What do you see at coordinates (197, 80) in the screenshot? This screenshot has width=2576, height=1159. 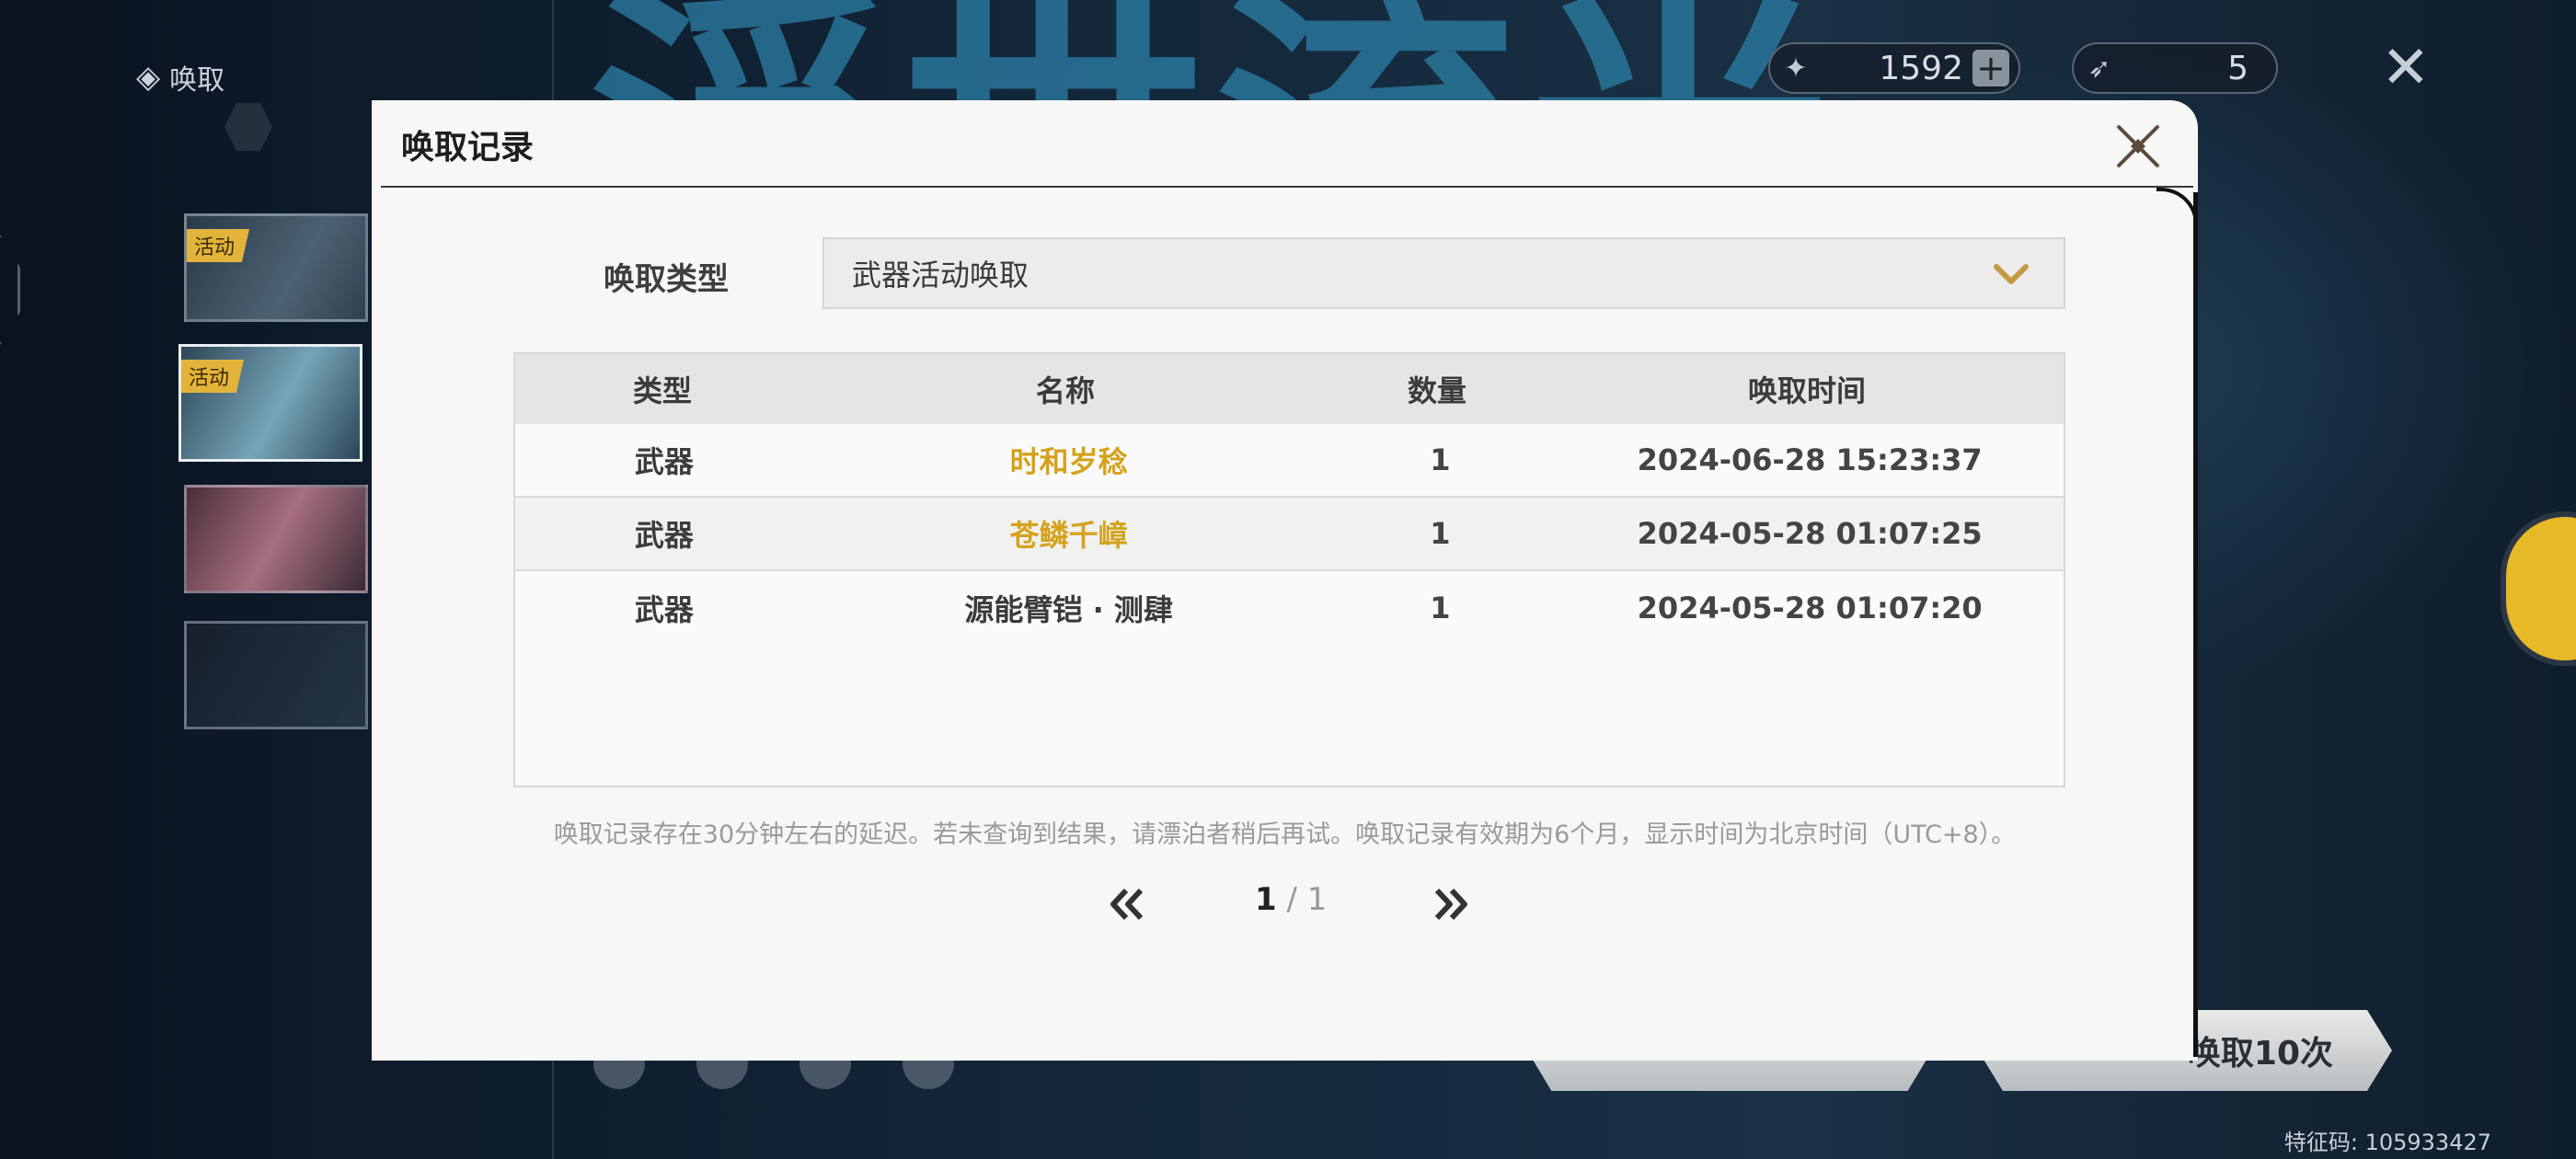 I see `gacha-nav-label: 唤取` at bounding box center [197, 80].